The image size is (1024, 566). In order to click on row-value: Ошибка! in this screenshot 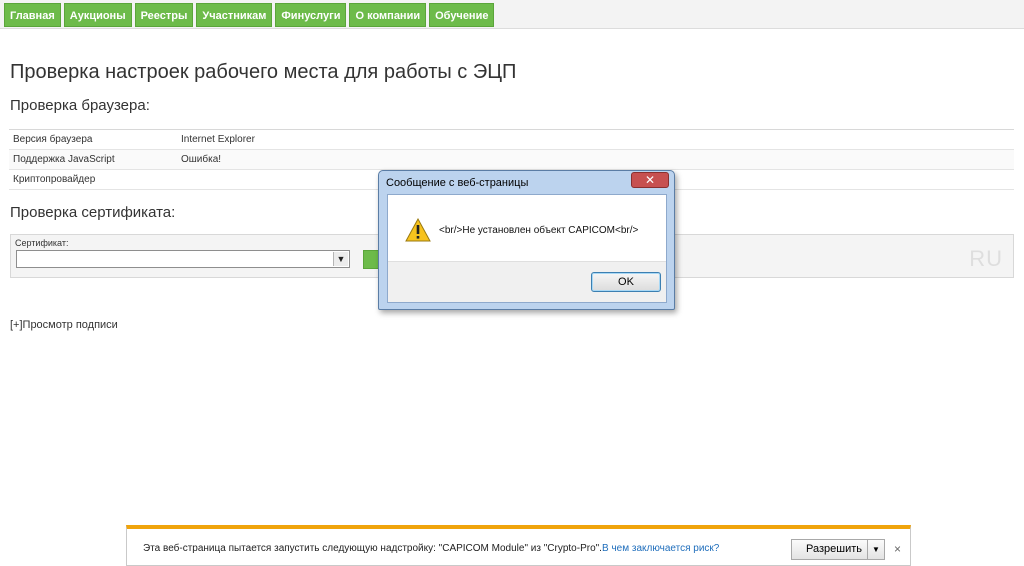, I will do `click(595, 159)`.